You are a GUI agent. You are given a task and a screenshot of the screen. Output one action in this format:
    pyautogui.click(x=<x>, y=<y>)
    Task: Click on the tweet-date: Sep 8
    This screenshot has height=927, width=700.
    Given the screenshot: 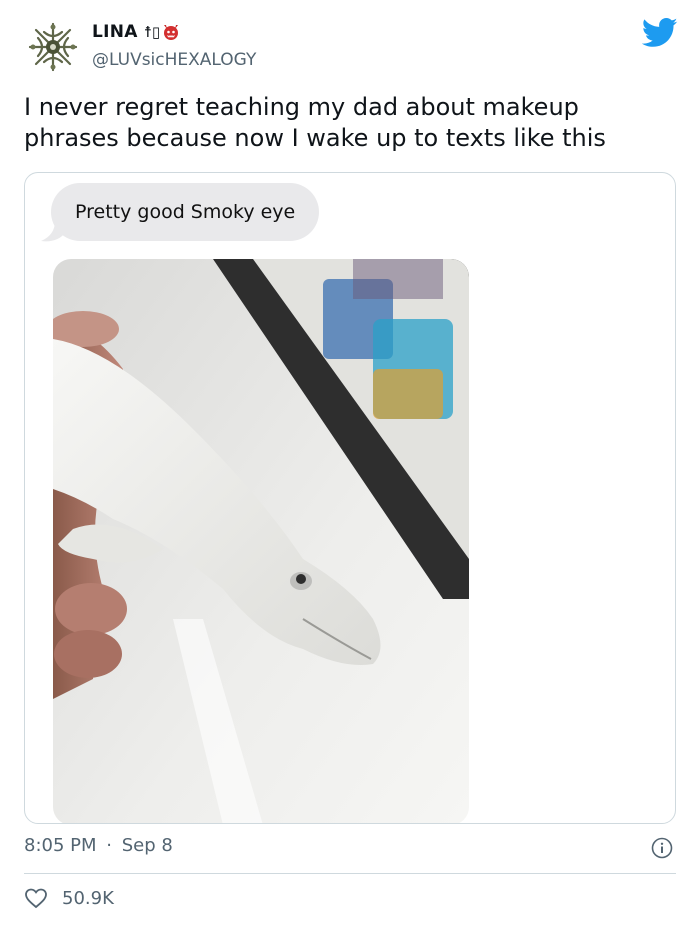 What is the action you would take?
    pyautogui.click(x=147, y=845)
    